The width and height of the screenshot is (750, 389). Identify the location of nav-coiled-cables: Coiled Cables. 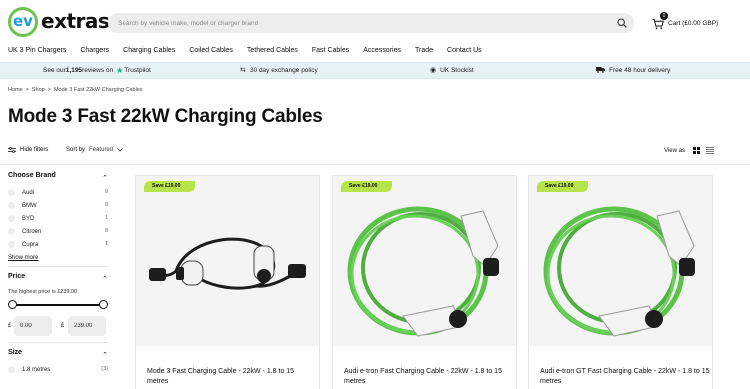
(211, 53).